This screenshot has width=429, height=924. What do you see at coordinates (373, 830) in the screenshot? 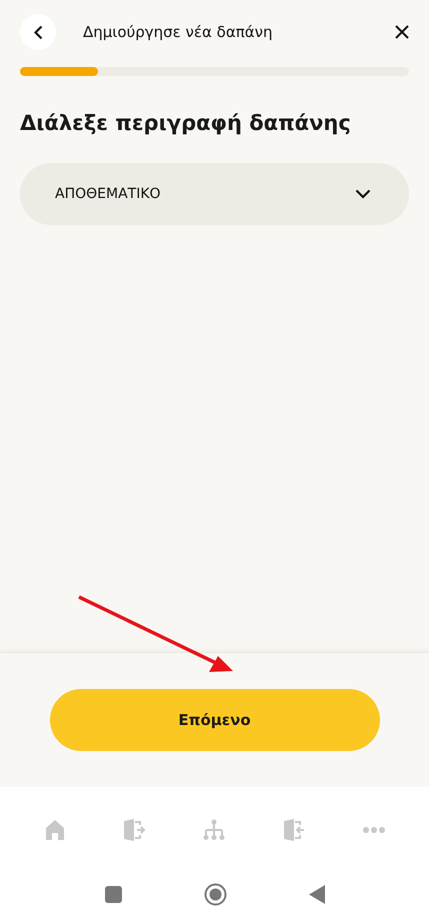
I see `more-icon` at bounding box center [373, 830].